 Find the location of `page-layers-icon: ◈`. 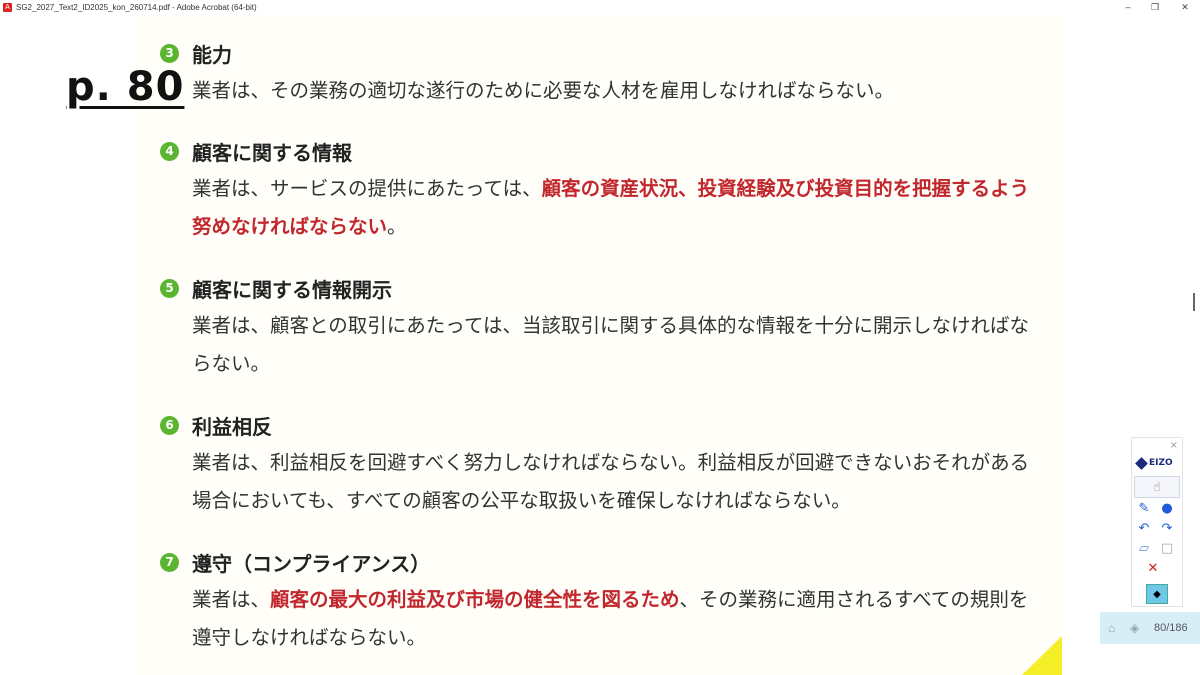

page-layers-icon: ◈ is located at coordinates (1137, 628).